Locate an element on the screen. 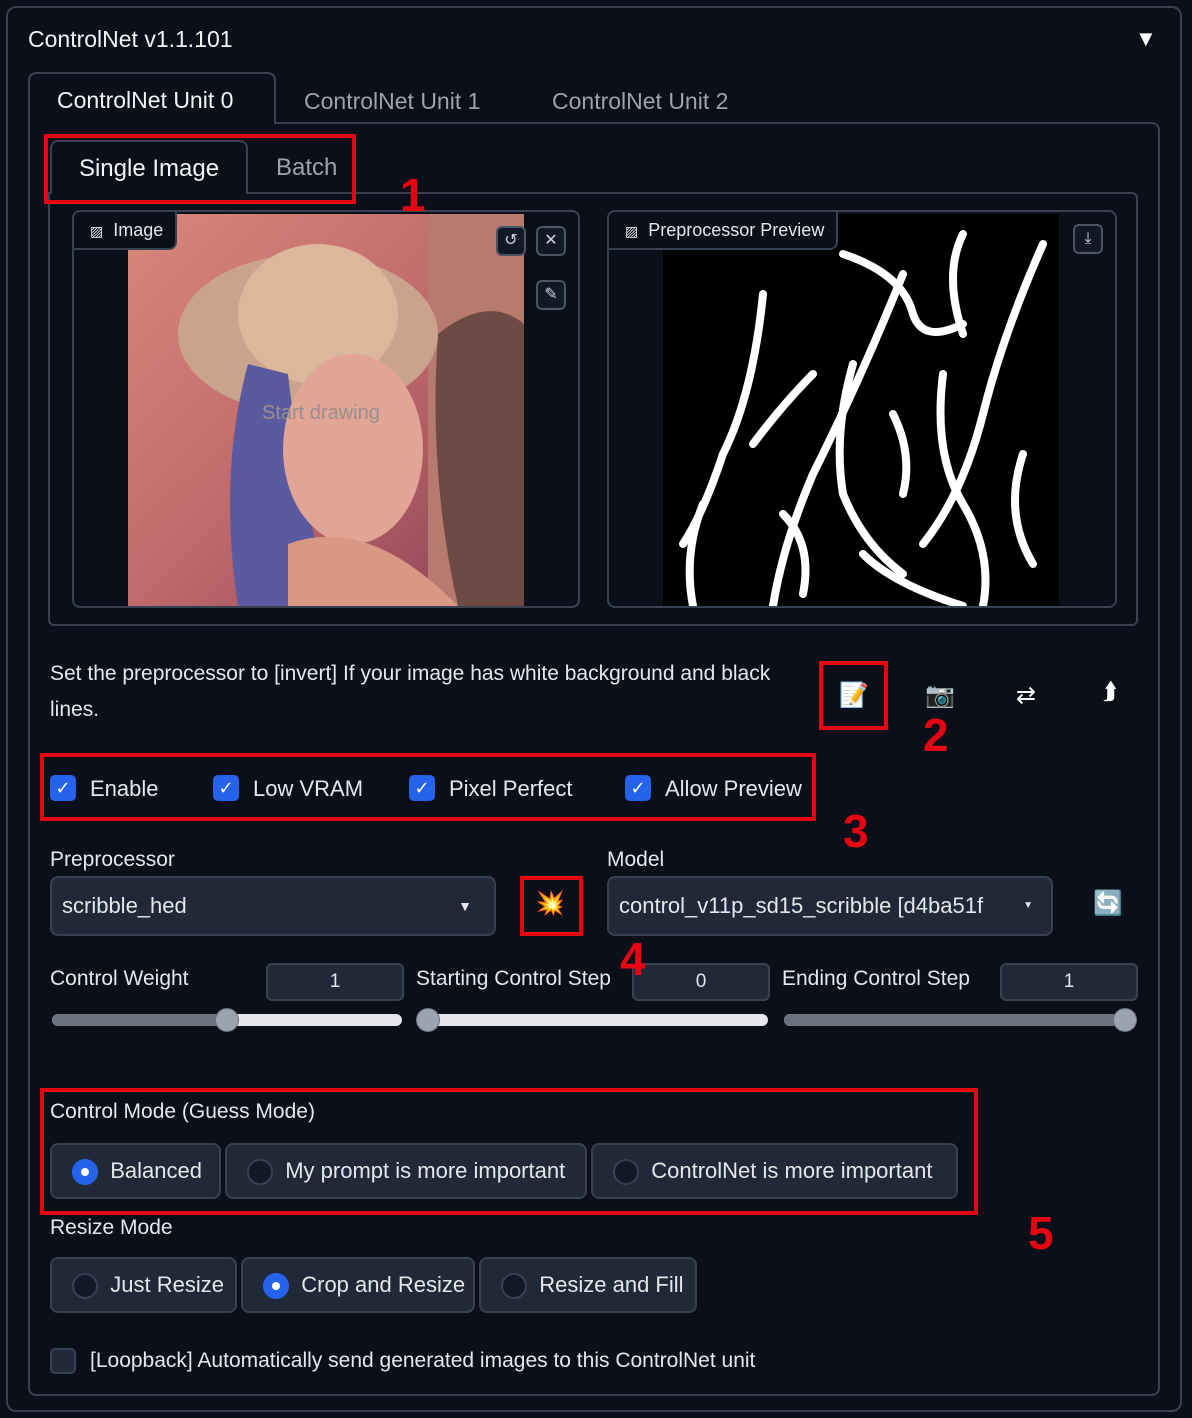 The image size is (1192, 1418). ending-step-slider is located at coordinates (959, 1020).